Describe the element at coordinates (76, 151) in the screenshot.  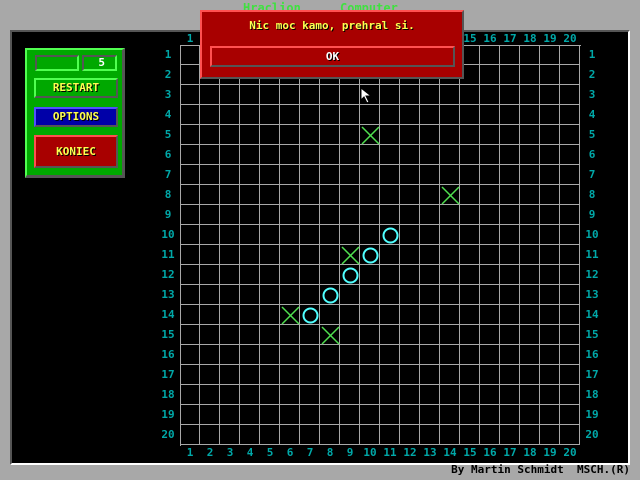
I see `quit-button: KONIEC` at that location.